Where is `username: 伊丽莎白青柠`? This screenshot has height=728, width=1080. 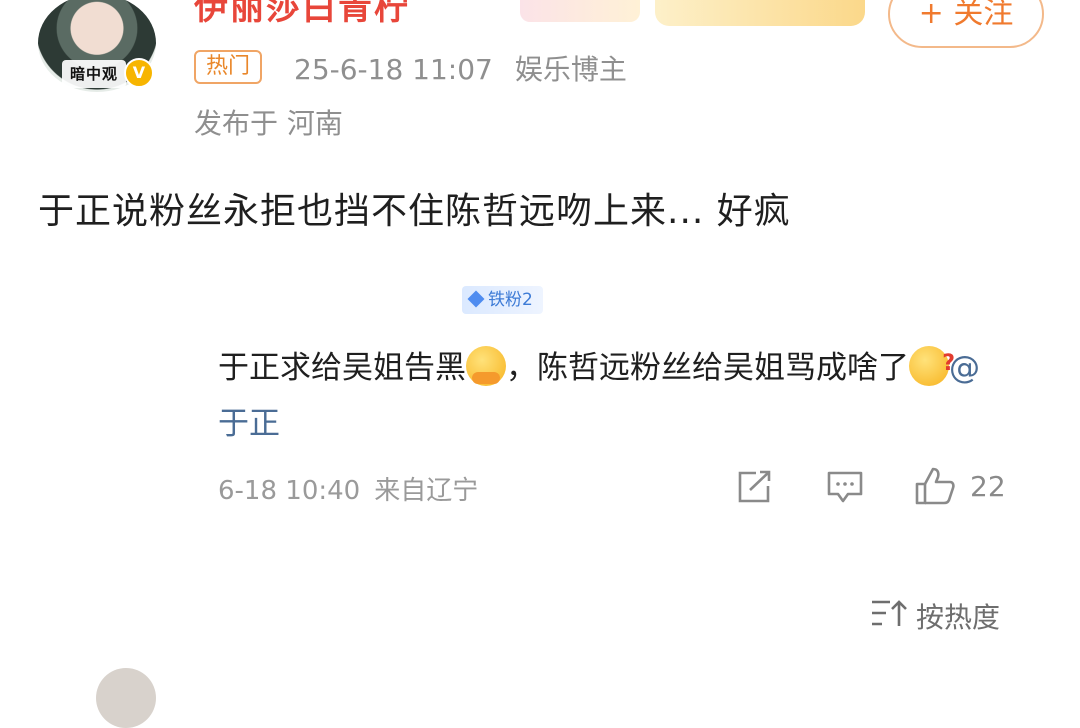 username: 伊丽莎白青柠 is located at coordinates (302, 14).